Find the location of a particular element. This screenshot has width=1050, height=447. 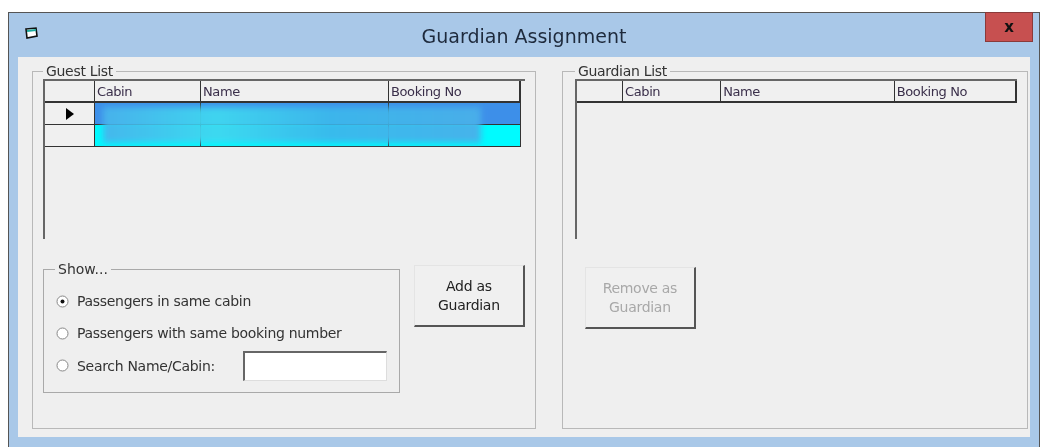

table-row is located at coordinates (308, 136).